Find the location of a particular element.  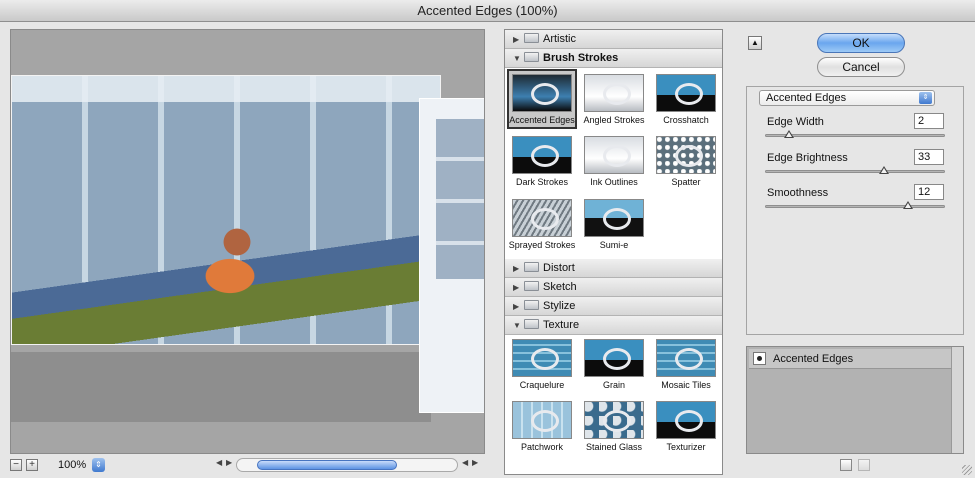

filter-label: Ink Outlines is located at coordinates (614, 182).